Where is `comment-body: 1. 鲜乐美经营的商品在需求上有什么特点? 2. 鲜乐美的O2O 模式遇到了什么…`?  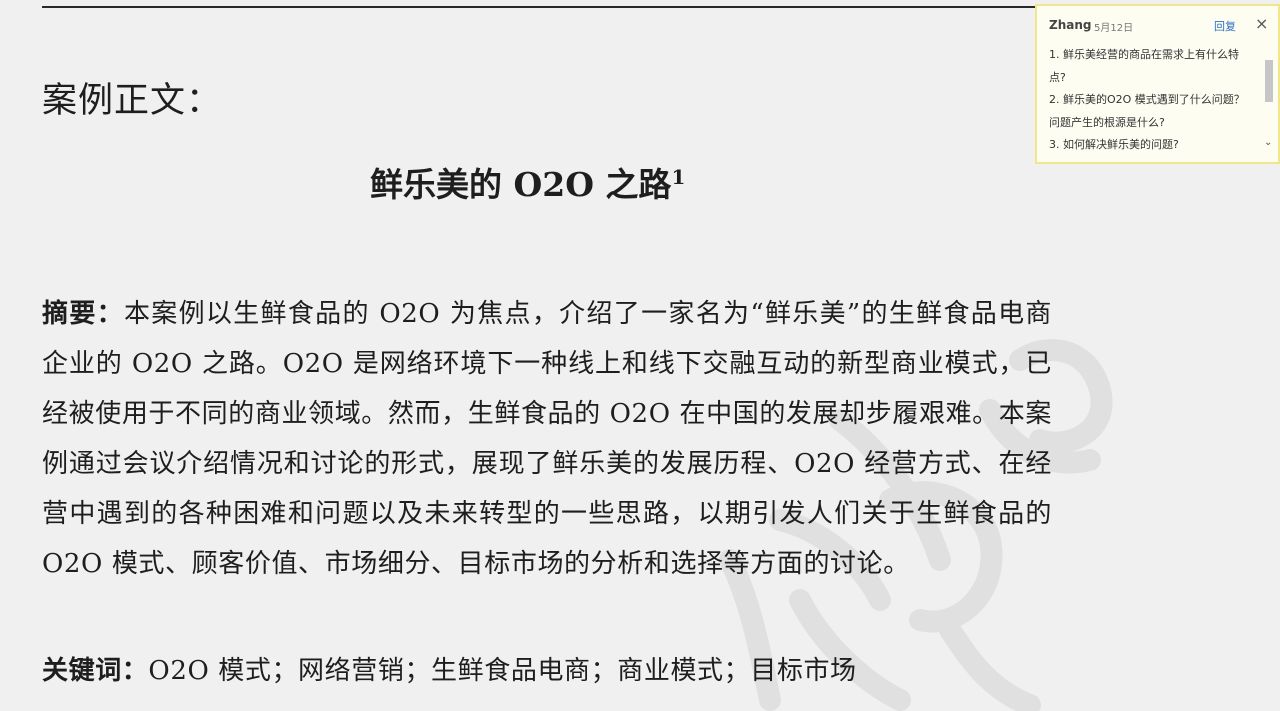 comment-body: 1. 鲜乐美经营的商品在需求上有什么特点? 2. 鲜乐美的O2O 模式遇到了什么… is located at coordinates (1151, 100).